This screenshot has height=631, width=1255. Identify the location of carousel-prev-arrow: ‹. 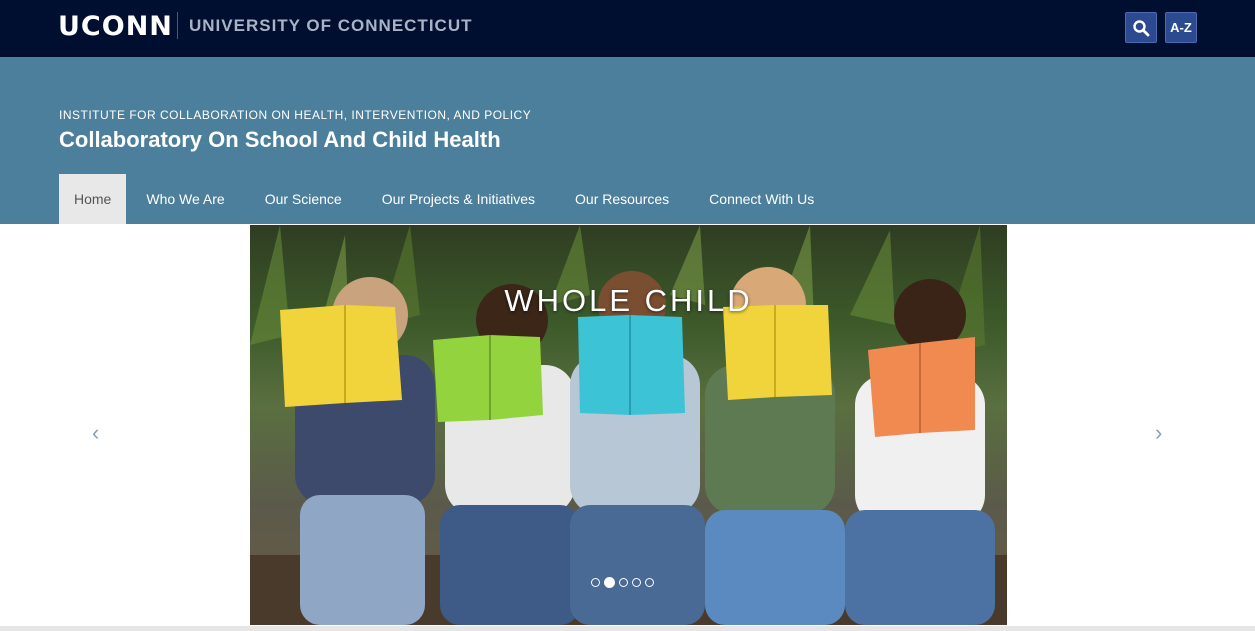
(95, 433).